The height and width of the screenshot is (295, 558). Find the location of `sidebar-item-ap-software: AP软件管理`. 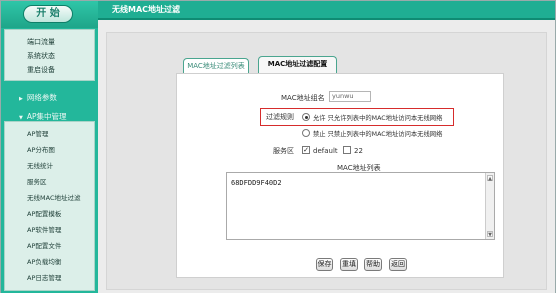

sidebar-item-ap-software: AP软件管理 is located at coordinates (44, 229).